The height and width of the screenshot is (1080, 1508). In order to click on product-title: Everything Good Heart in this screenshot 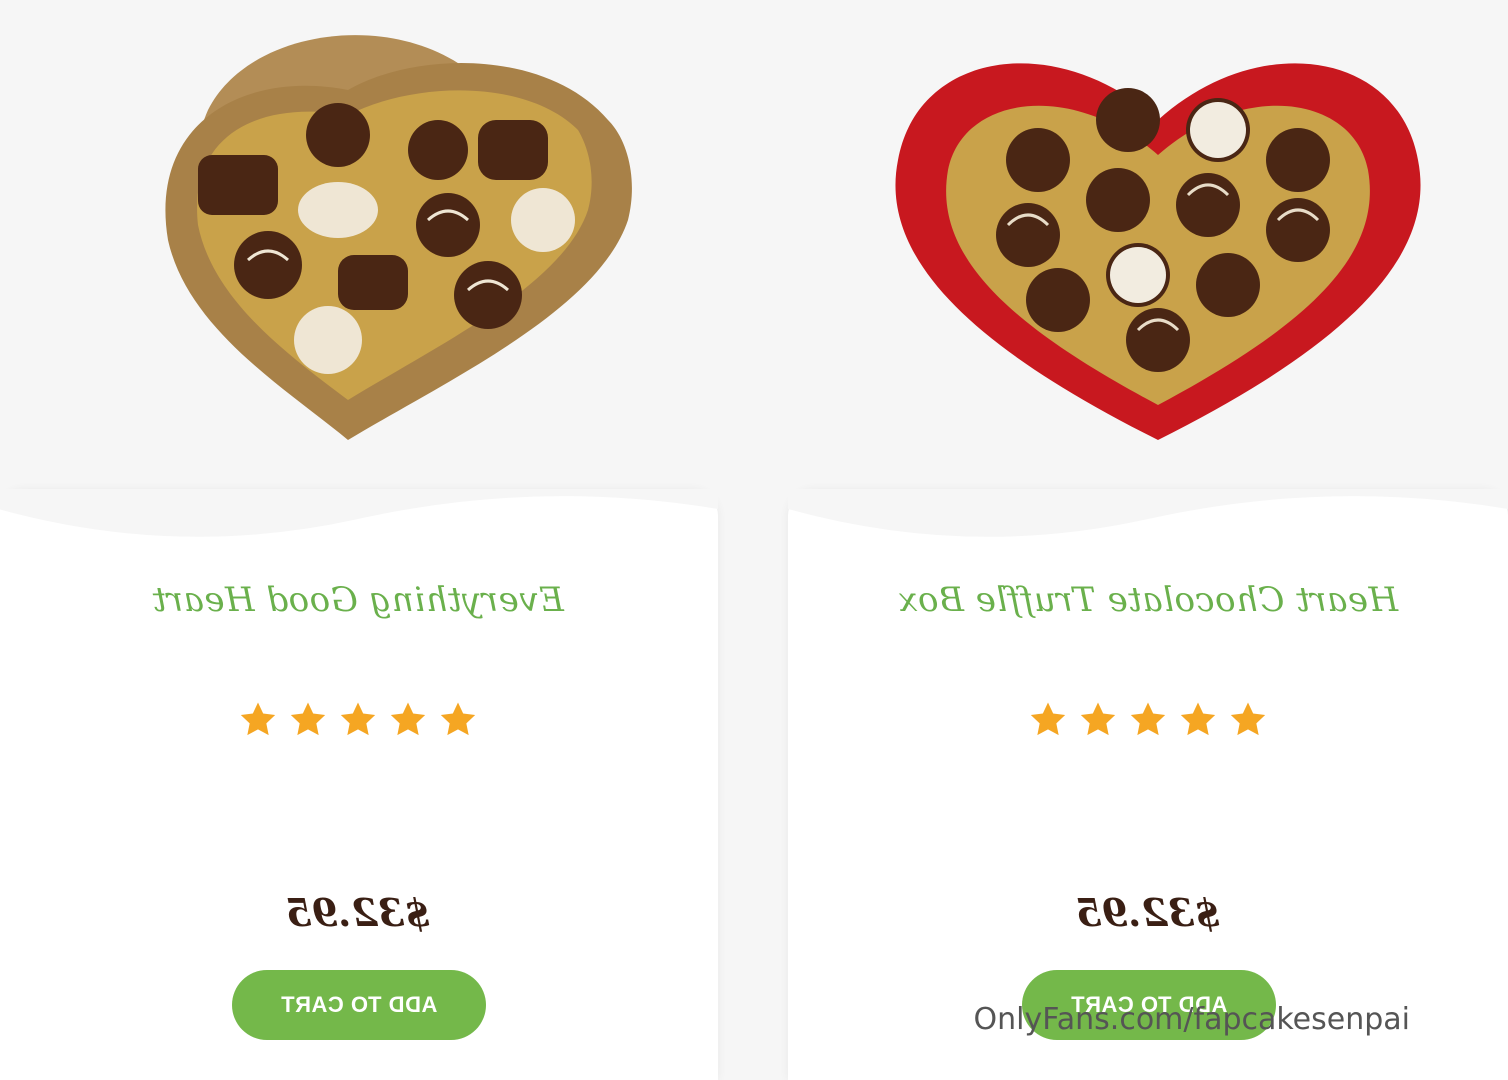, I will do `click(359, 600)`.